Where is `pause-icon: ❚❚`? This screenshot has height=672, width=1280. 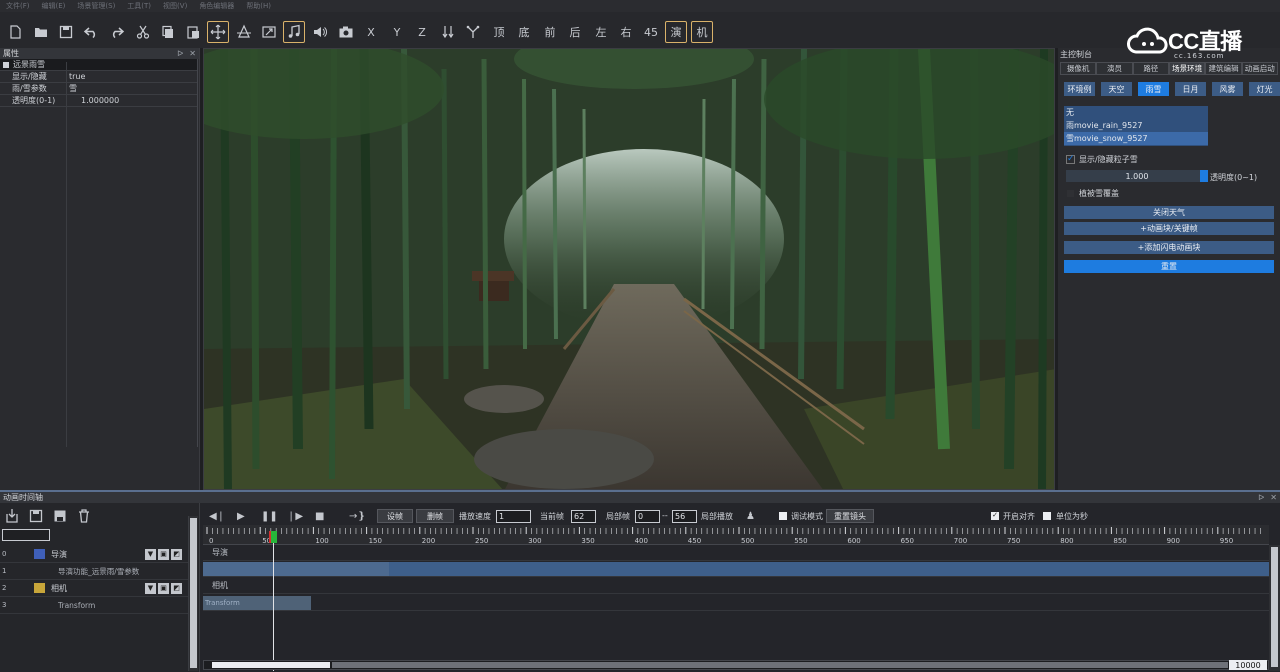 pause-icon: ❚❚ is located at coordinates (269, 516).